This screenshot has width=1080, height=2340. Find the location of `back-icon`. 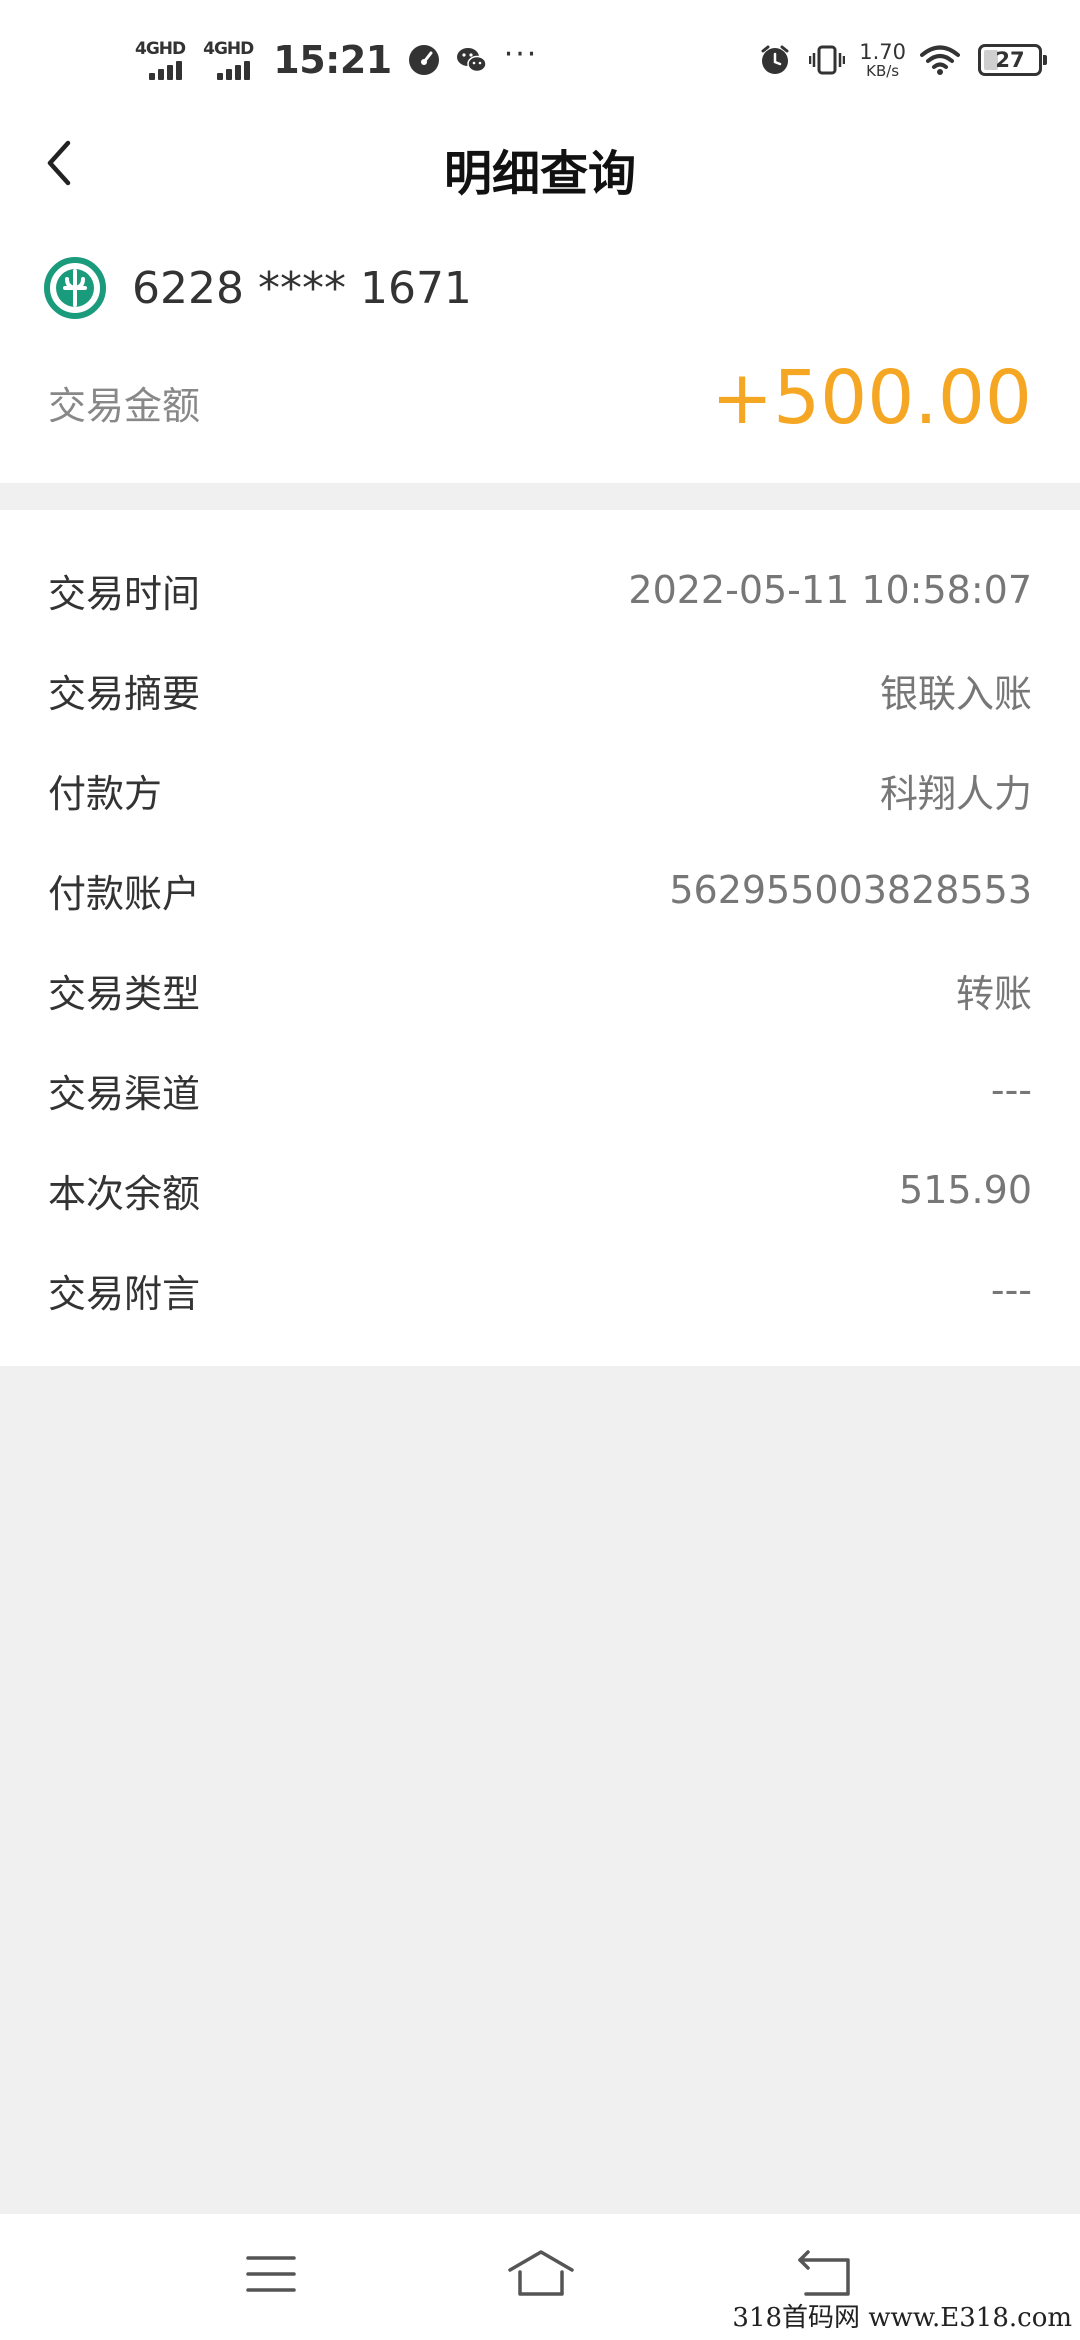

back-icon is located at coordinates (825, 2274).